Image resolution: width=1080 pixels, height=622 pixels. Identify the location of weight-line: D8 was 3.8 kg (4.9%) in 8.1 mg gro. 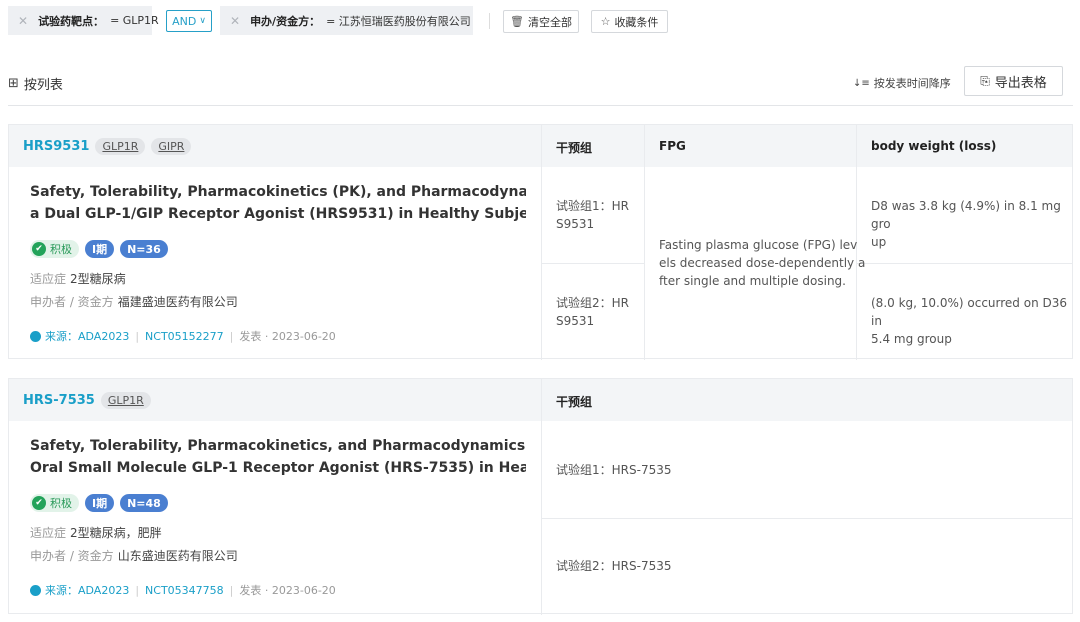
(966, 215).